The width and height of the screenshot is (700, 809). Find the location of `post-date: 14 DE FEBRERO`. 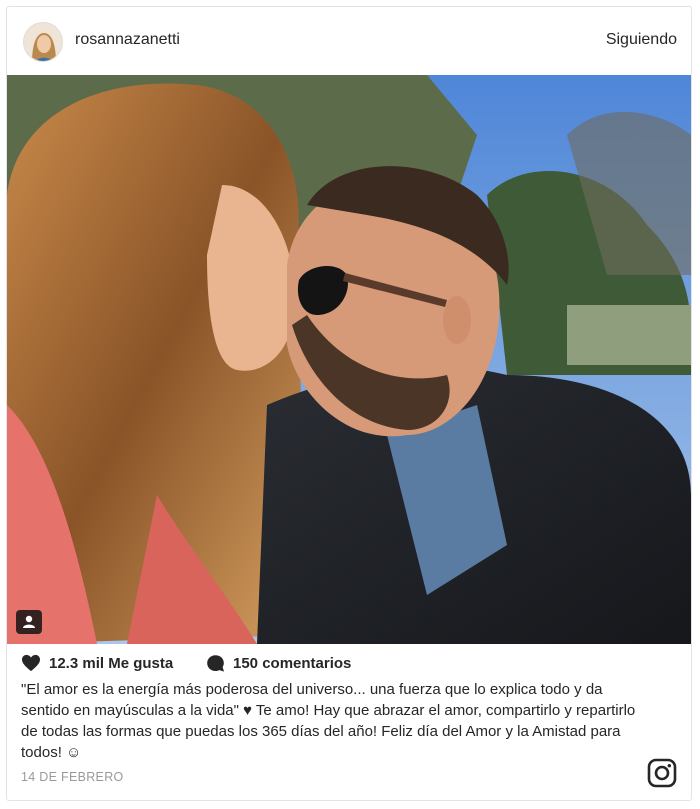

post-date: 14 DE FEBRERO is located at coordinates (72, 777).